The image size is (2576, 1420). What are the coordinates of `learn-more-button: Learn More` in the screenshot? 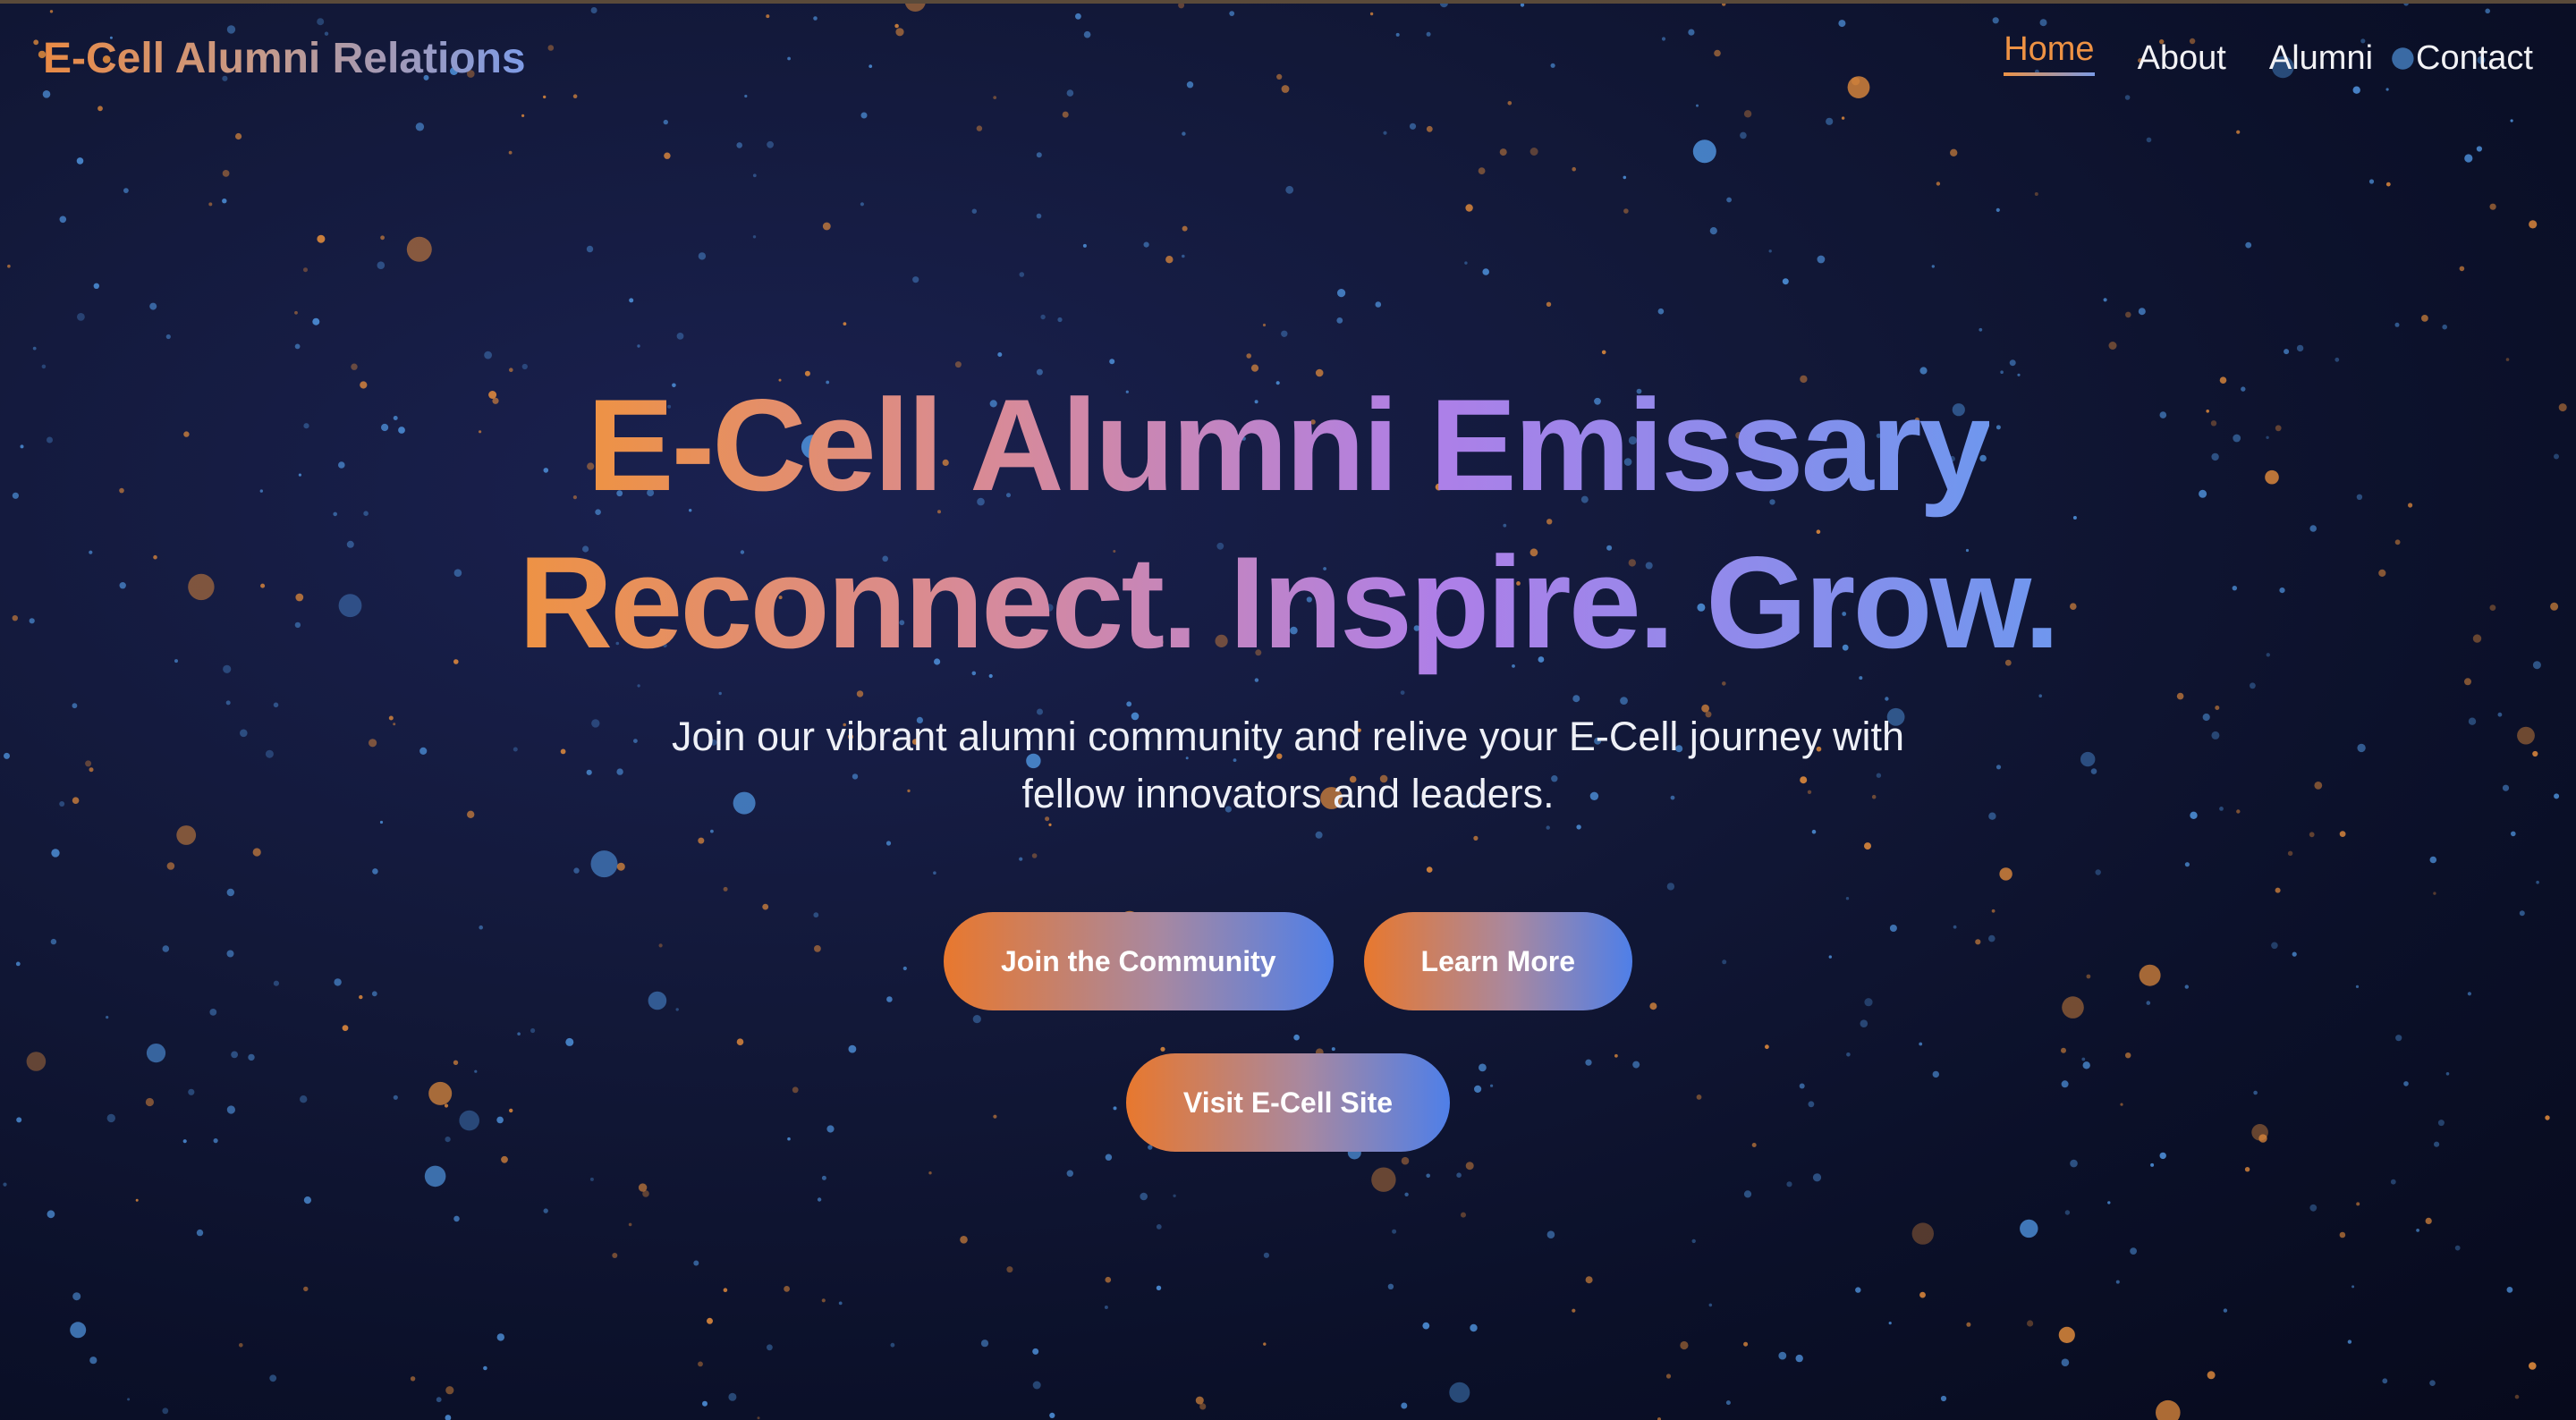 It's located at (1498, 961).